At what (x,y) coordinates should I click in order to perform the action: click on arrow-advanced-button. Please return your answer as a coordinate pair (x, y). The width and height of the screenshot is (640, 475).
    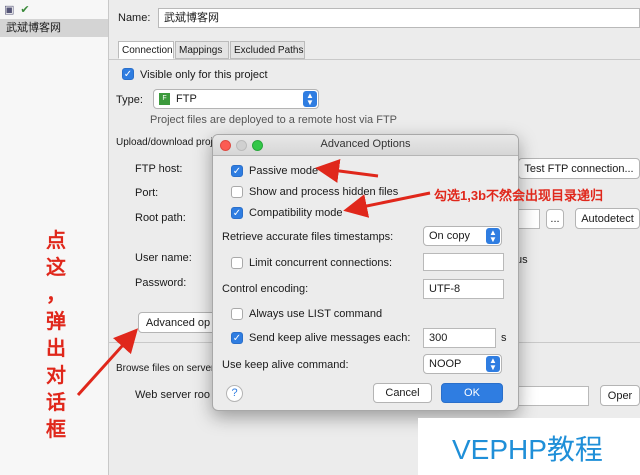
    Looking at the image, I should click on (107, 362).